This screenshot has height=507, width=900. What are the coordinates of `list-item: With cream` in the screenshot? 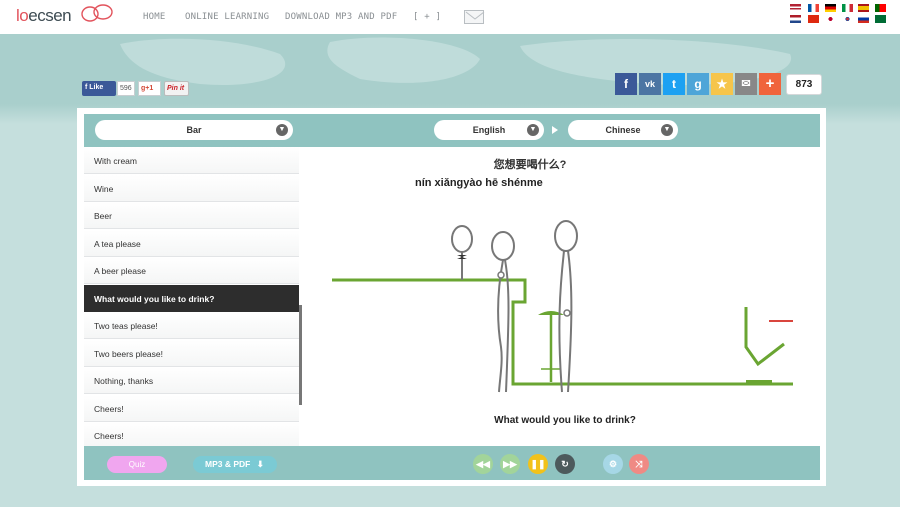 It's located at (191, 160).